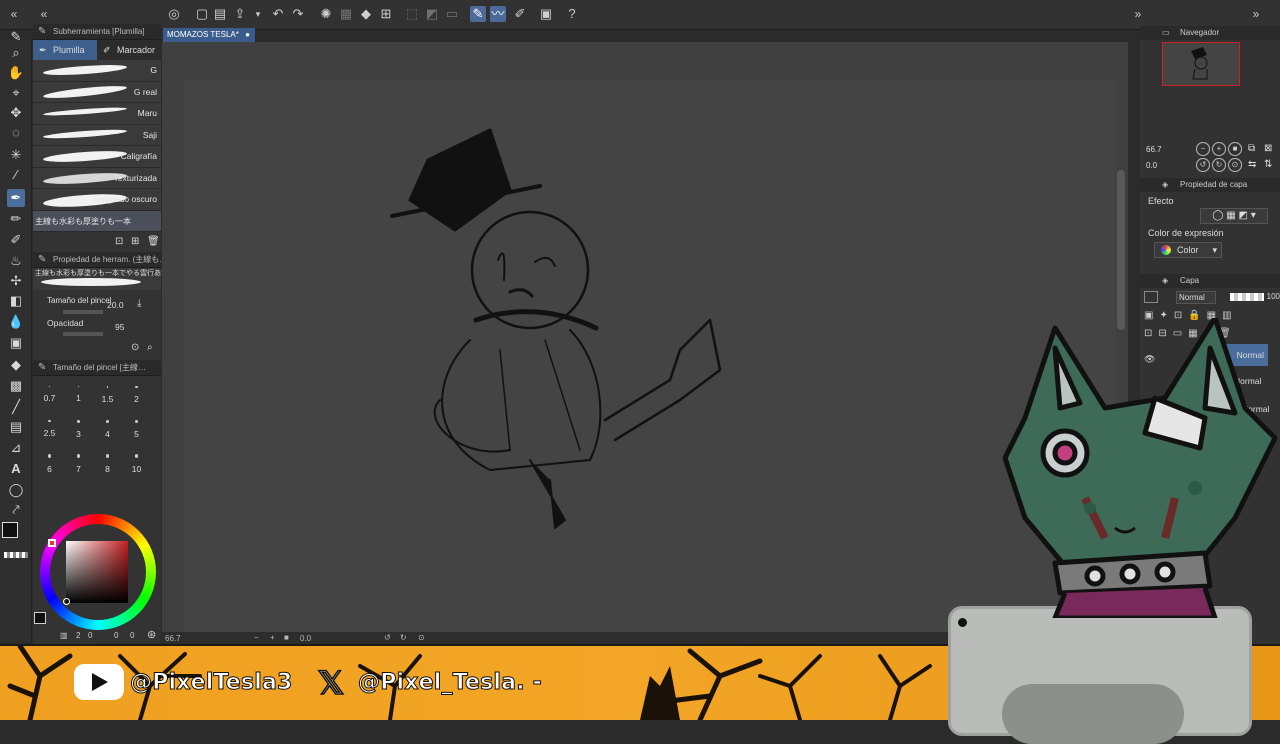 This screenshot has width=1280, height=744. I want to click on invert-selection-icon: ◩, so click(432, 14).